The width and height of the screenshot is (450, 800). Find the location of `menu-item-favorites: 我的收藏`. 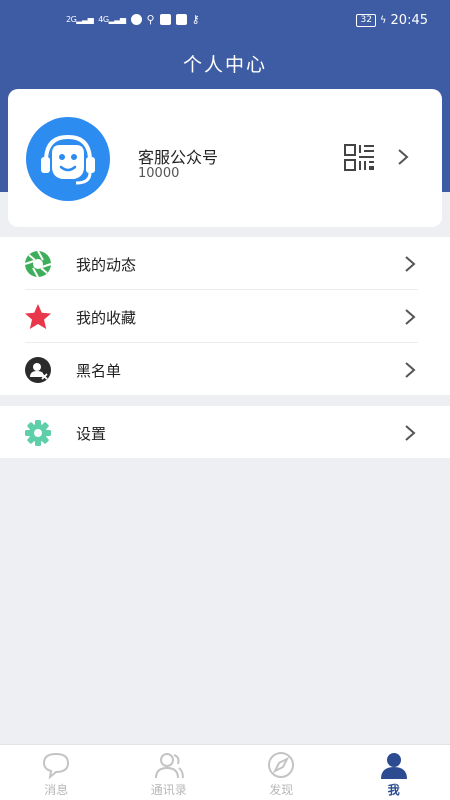

menu-item-favorites: 我的收藏 is located at coordinates (225, 316).